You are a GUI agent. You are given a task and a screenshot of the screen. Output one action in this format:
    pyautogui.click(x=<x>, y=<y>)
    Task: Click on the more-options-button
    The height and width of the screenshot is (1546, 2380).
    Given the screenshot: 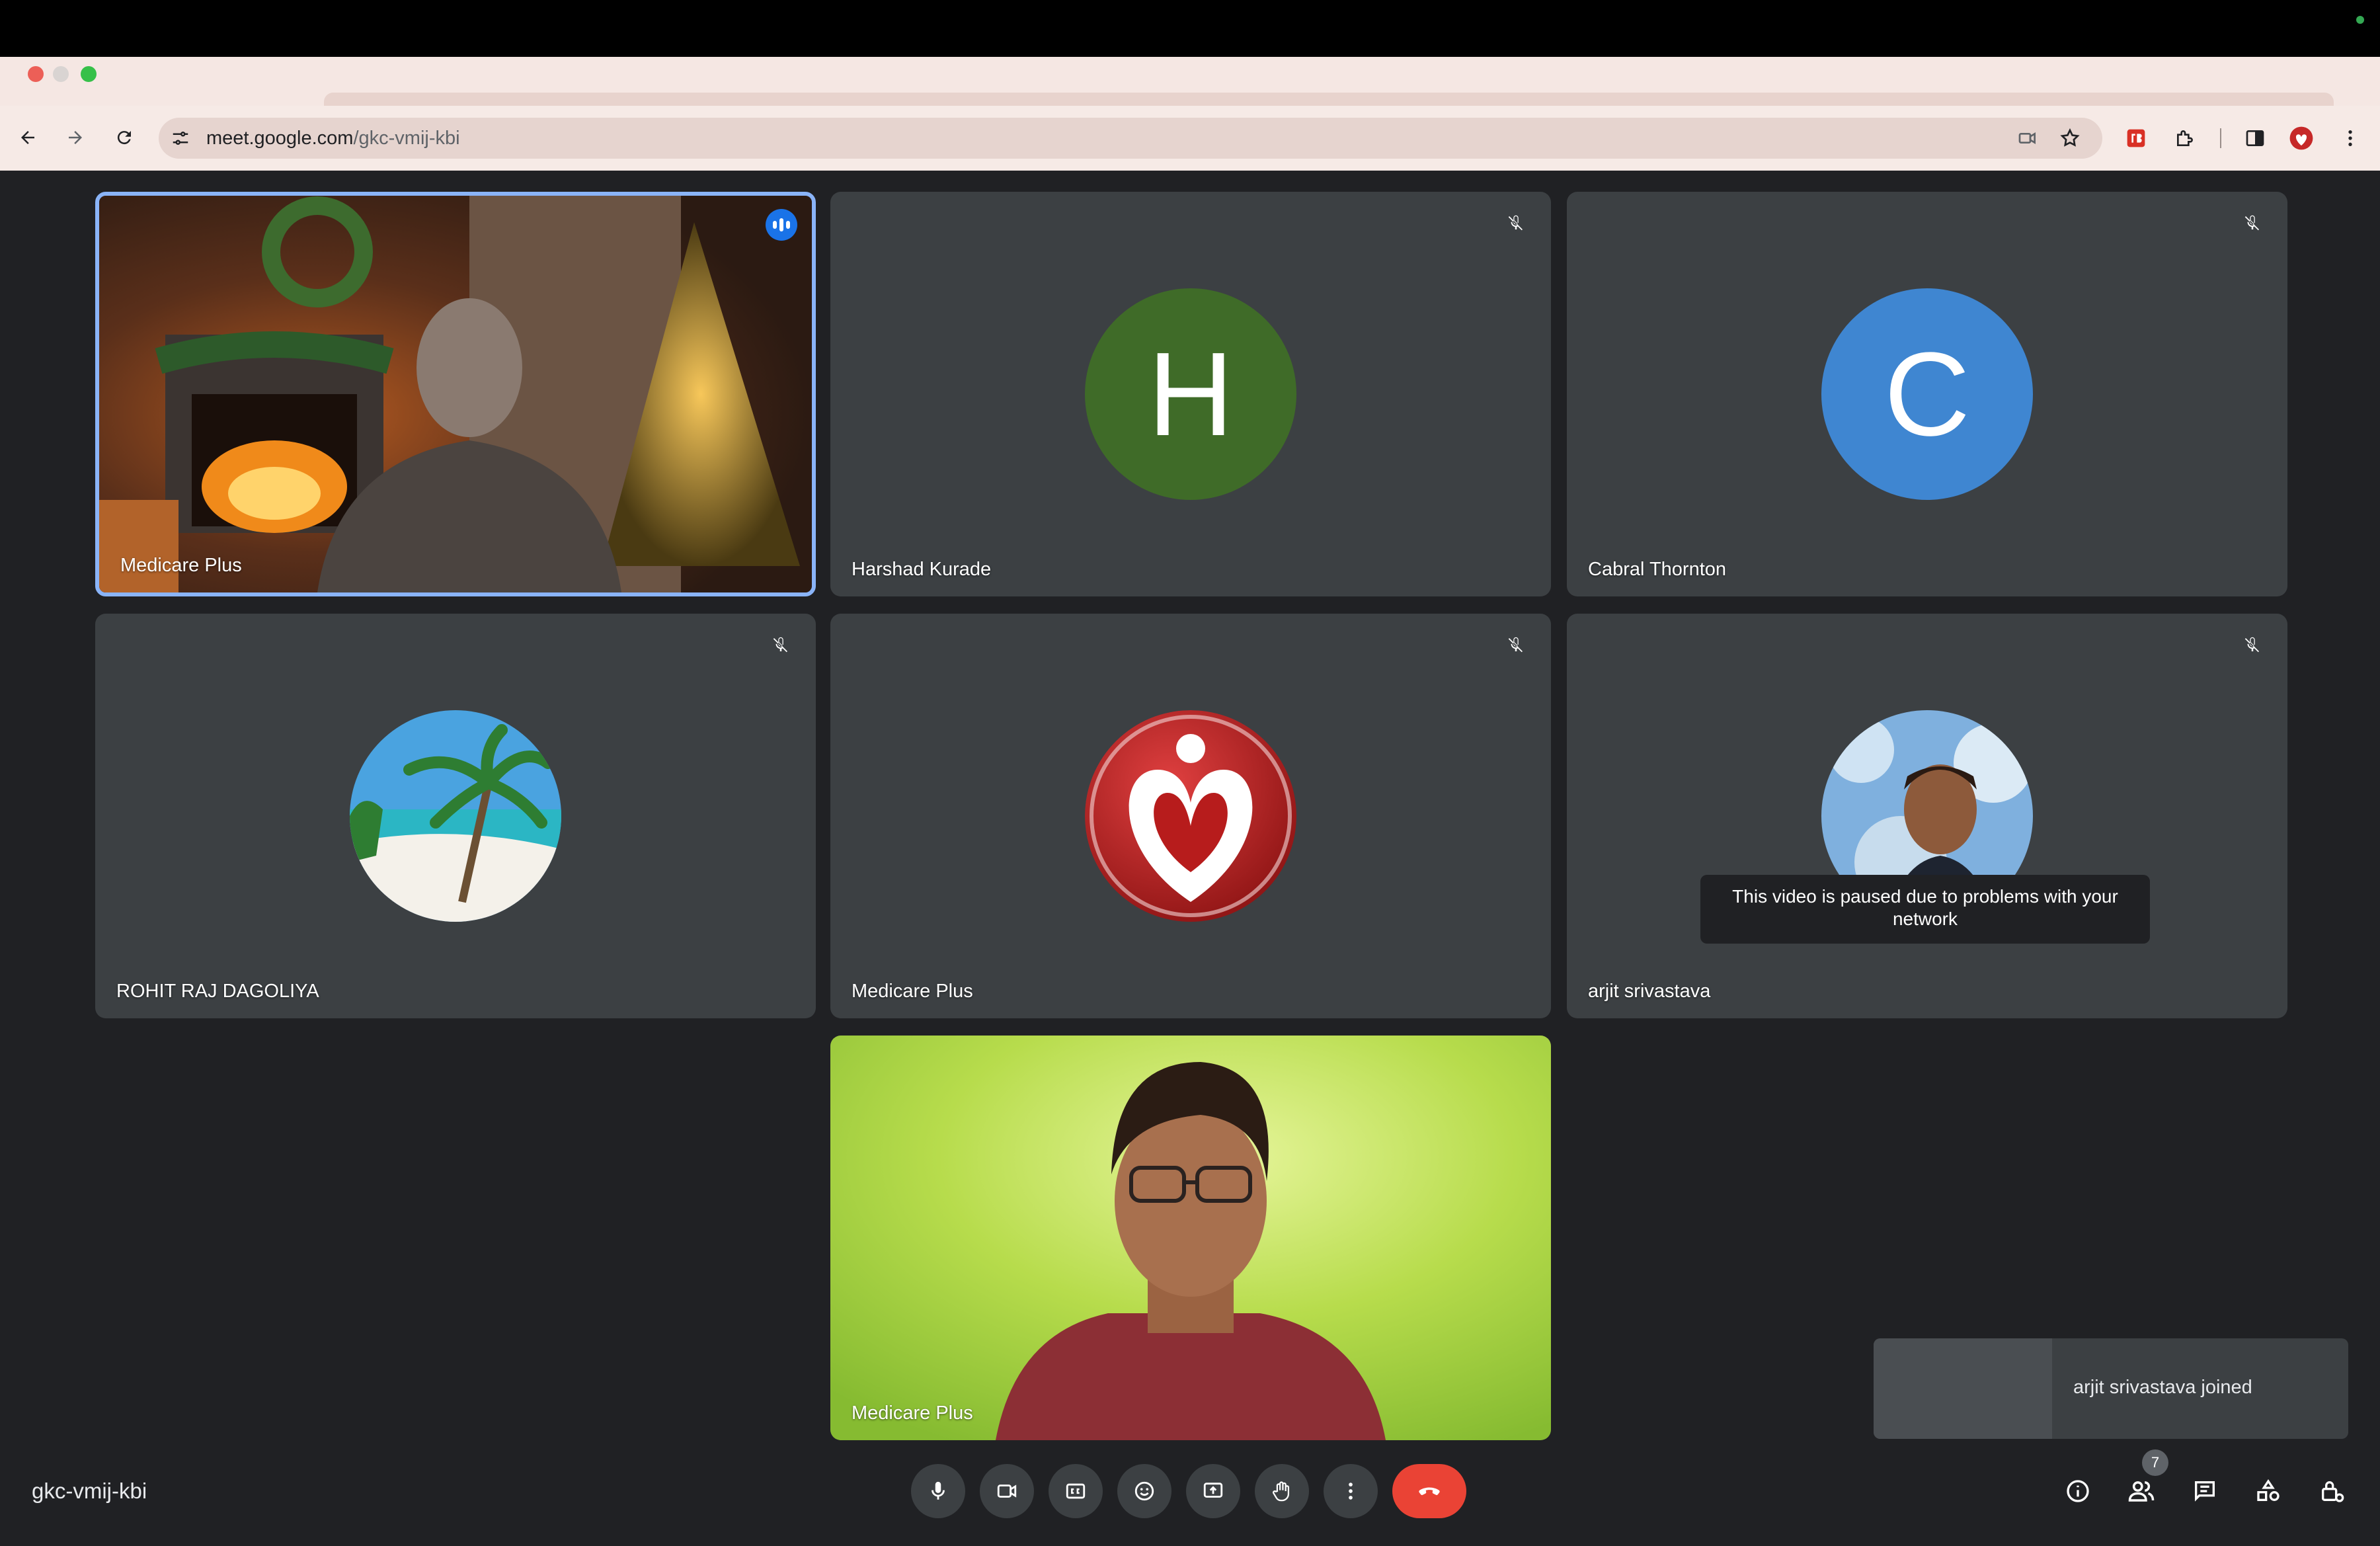 What is the action you would take?
    pyautogui.click(x=1351, y=1491)
    